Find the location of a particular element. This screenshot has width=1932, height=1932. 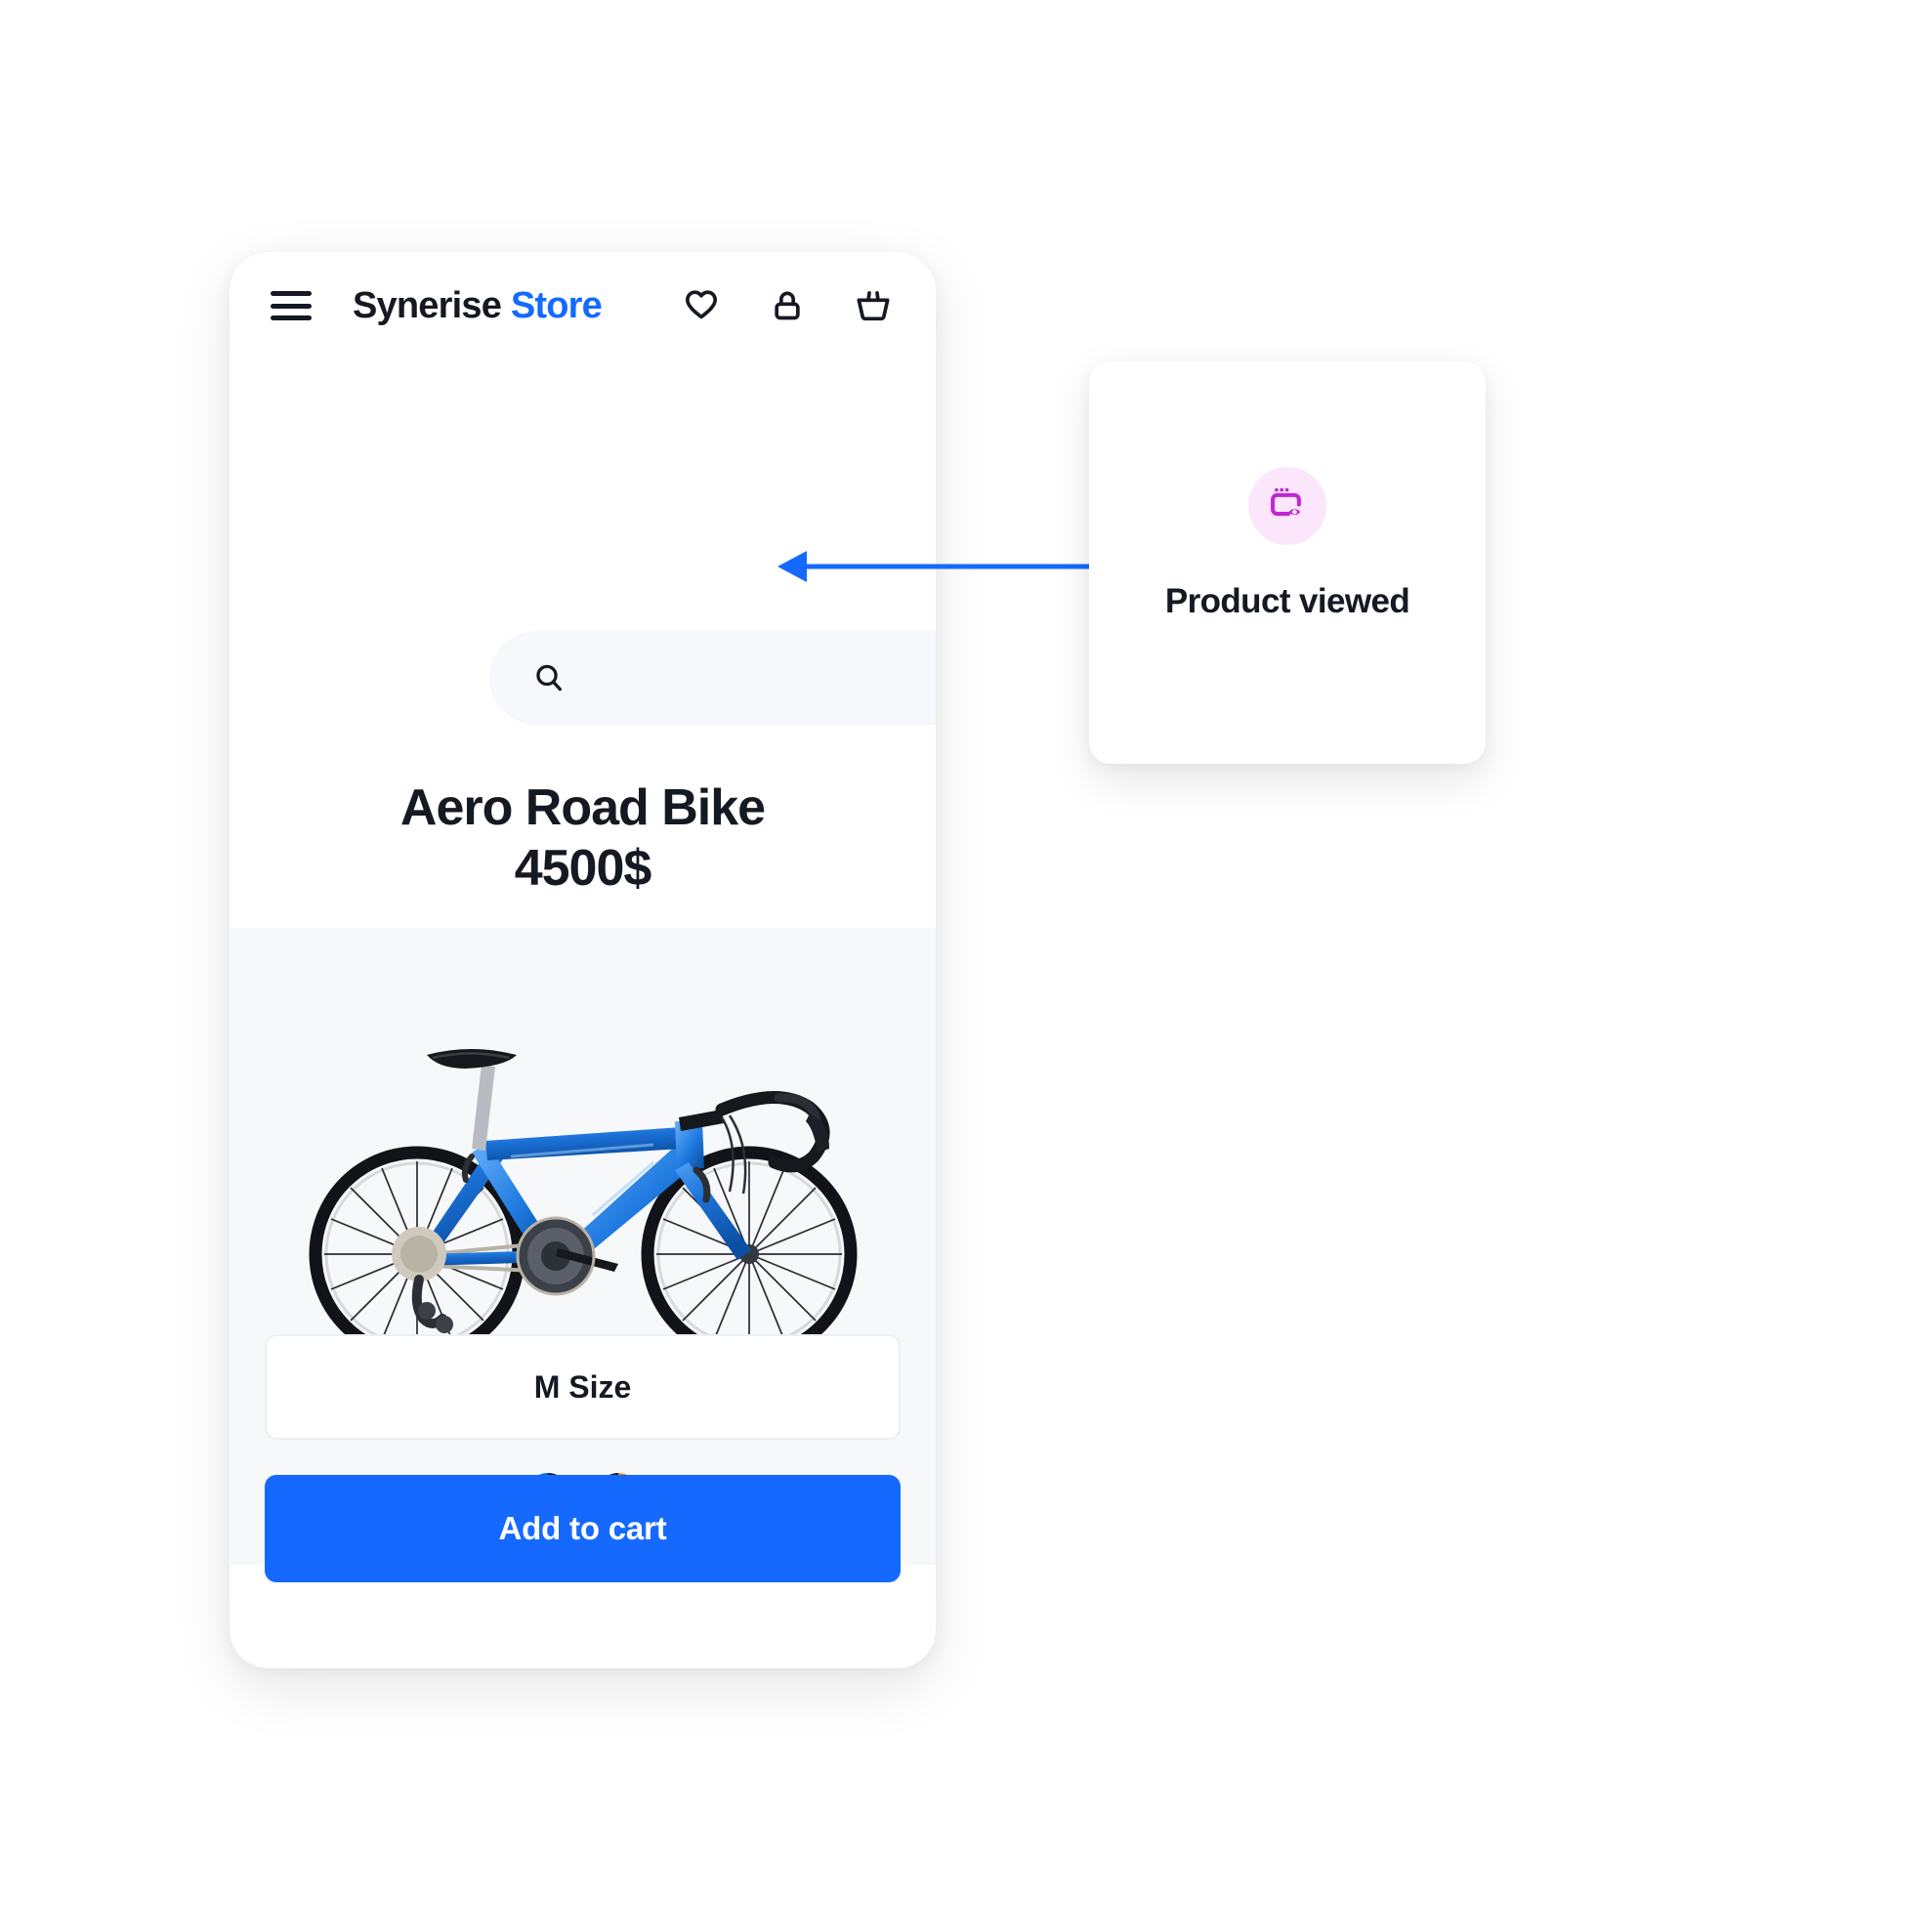

hamburger-menu-icon is located at coordinates (291, 305).